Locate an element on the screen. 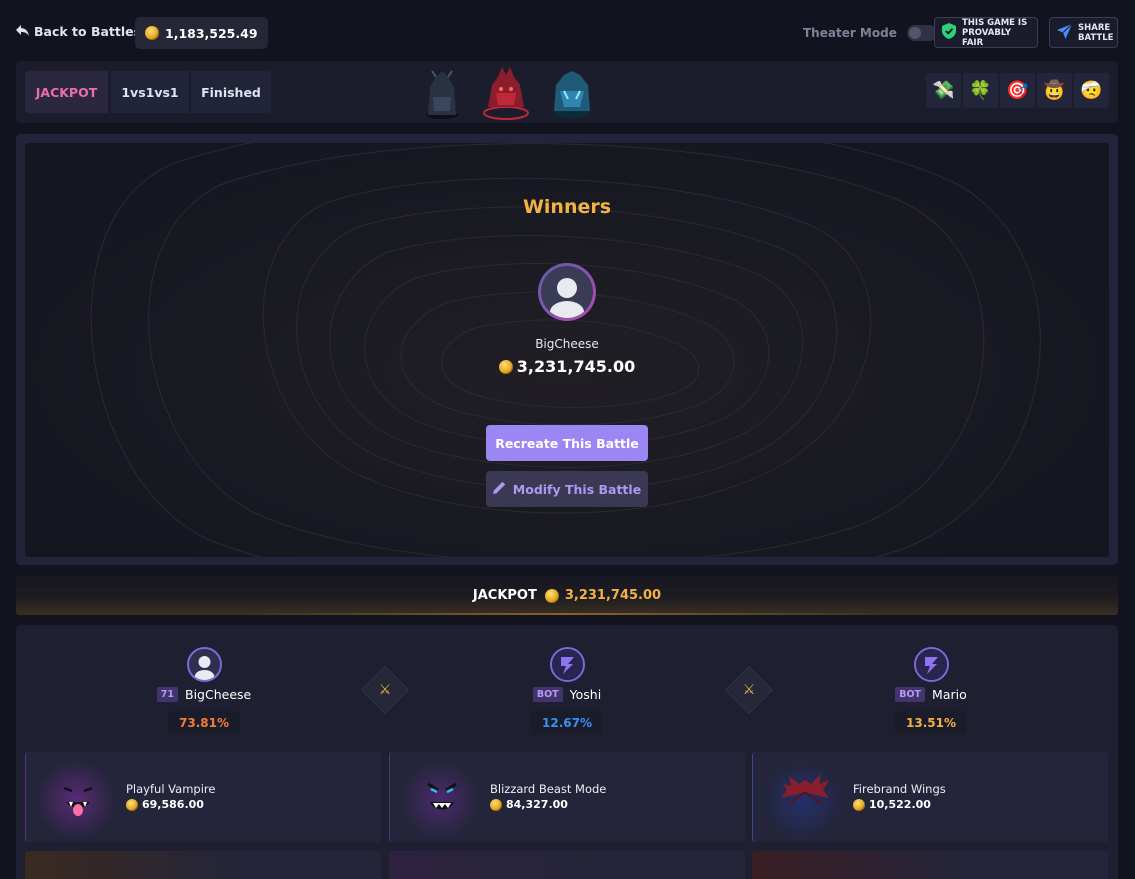 This screenshot has width=1135, height=879. send-icon is located at coordinates (1065, 32).